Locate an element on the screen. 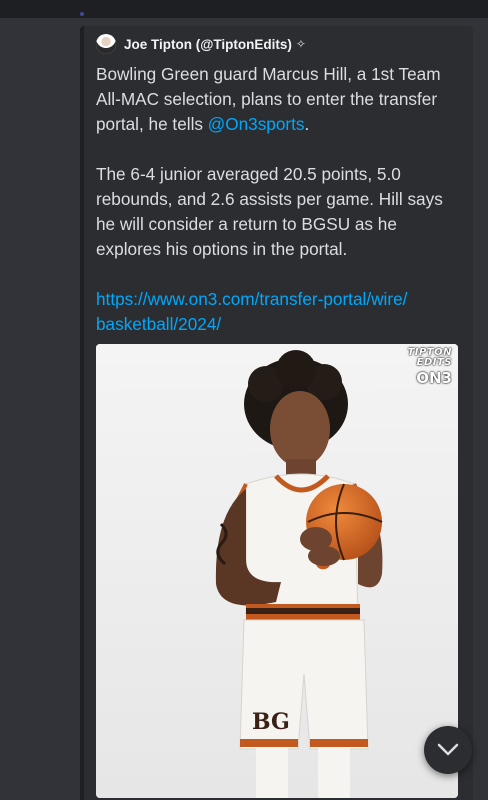  description-period: . is located at coordinates (307, 124).